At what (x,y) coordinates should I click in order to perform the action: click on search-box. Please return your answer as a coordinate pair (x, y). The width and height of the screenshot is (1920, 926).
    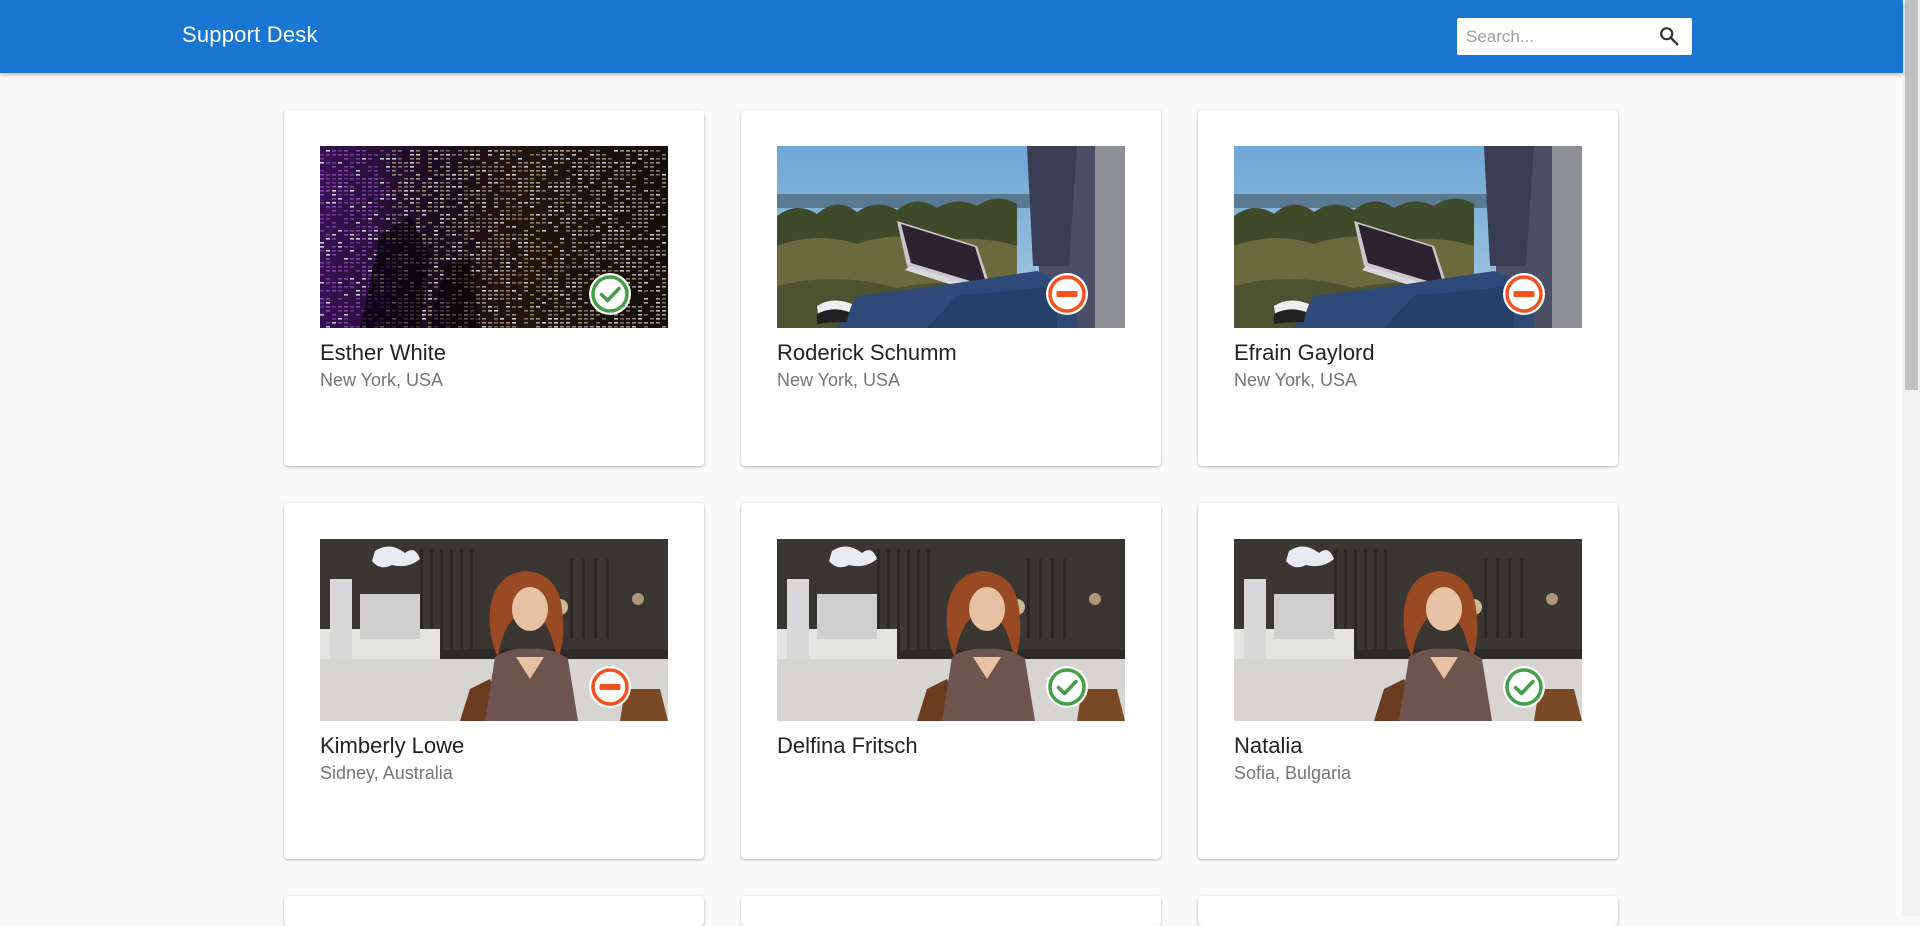
    Looking at the image, I should click on (1574, 36).